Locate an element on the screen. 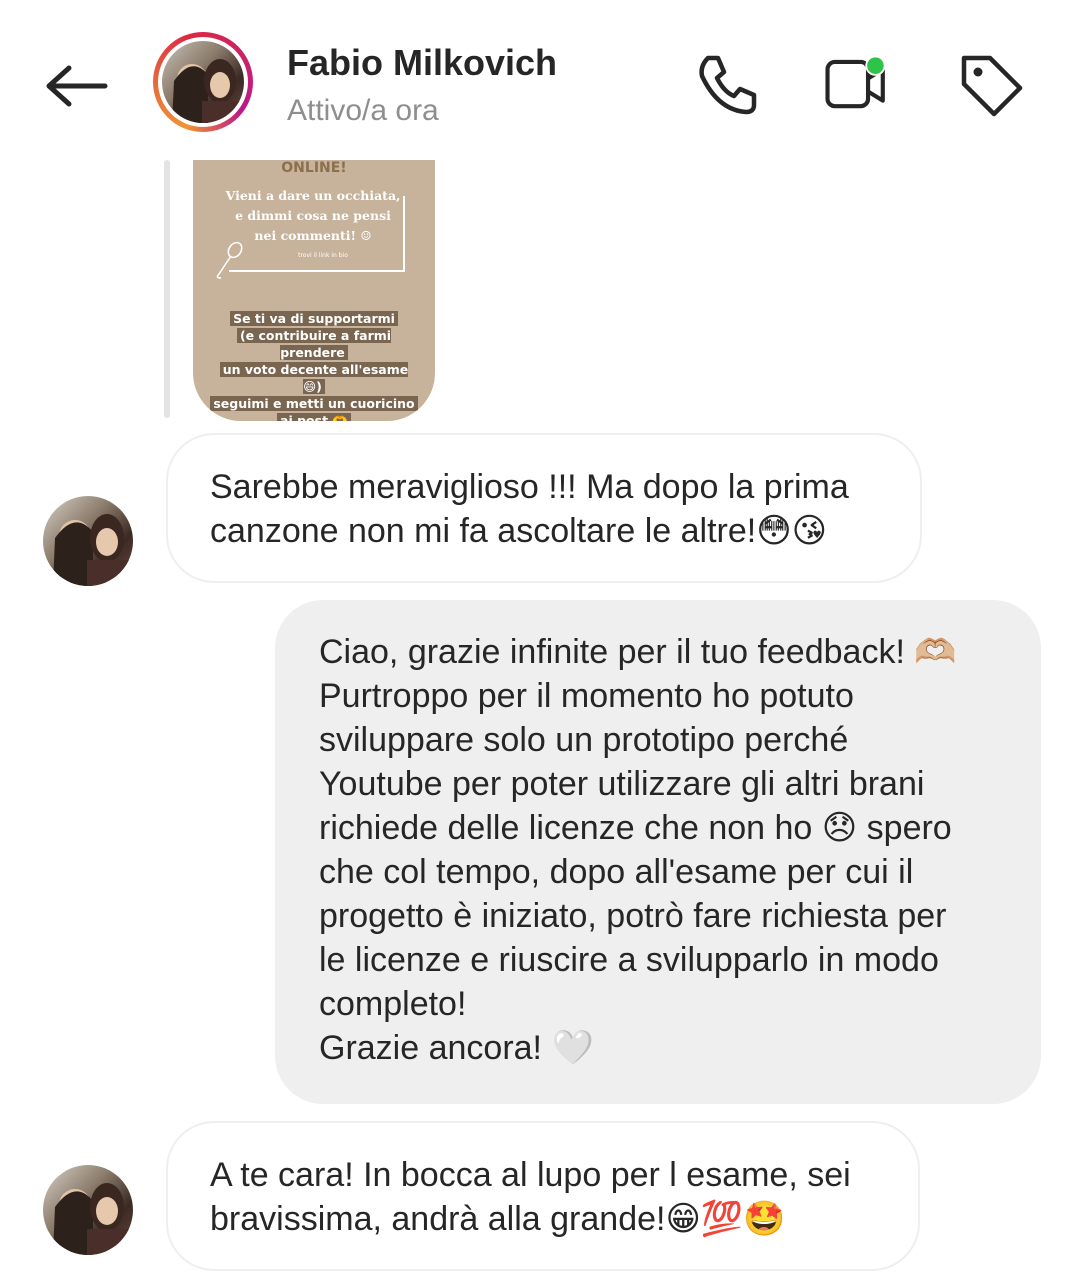  contact-avatar is located at coordinates (203, 82).